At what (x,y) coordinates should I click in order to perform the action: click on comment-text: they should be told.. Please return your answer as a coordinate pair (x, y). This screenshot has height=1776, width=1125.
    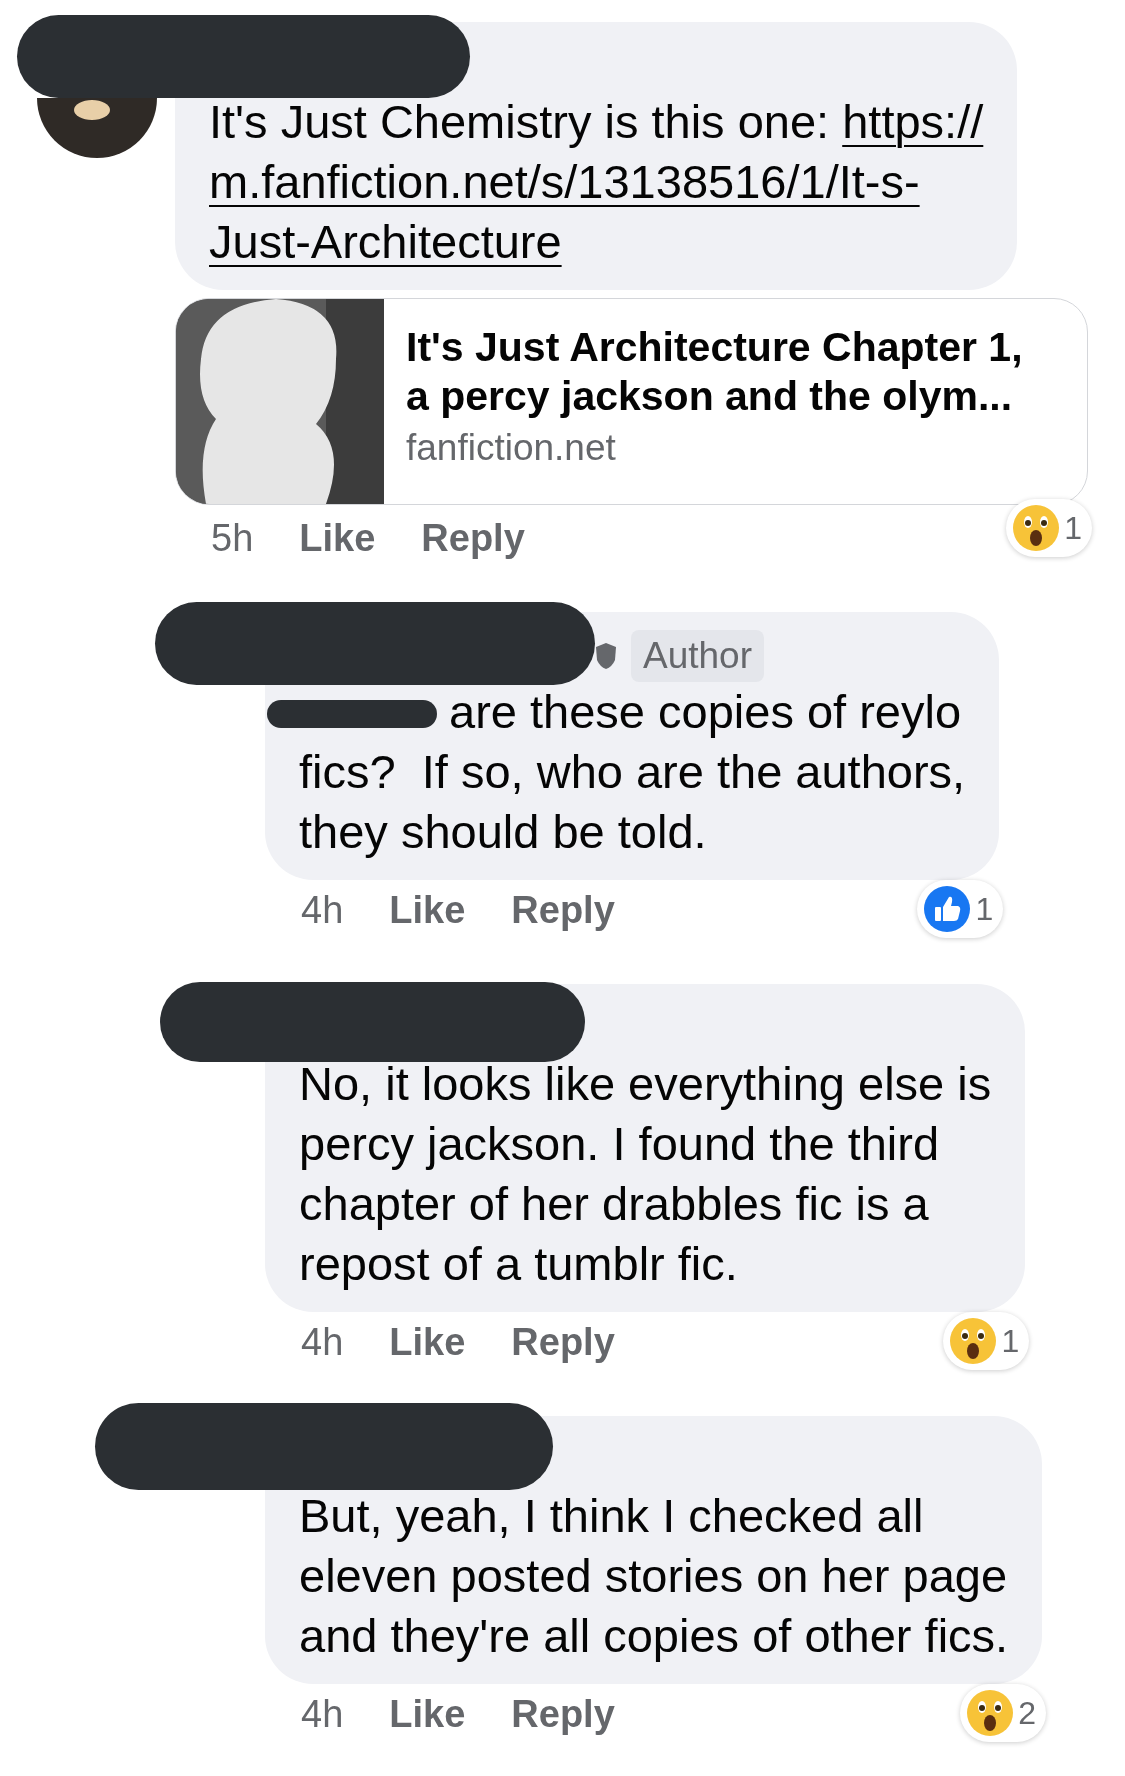
    Looking at the image, I should click on (503, 831).